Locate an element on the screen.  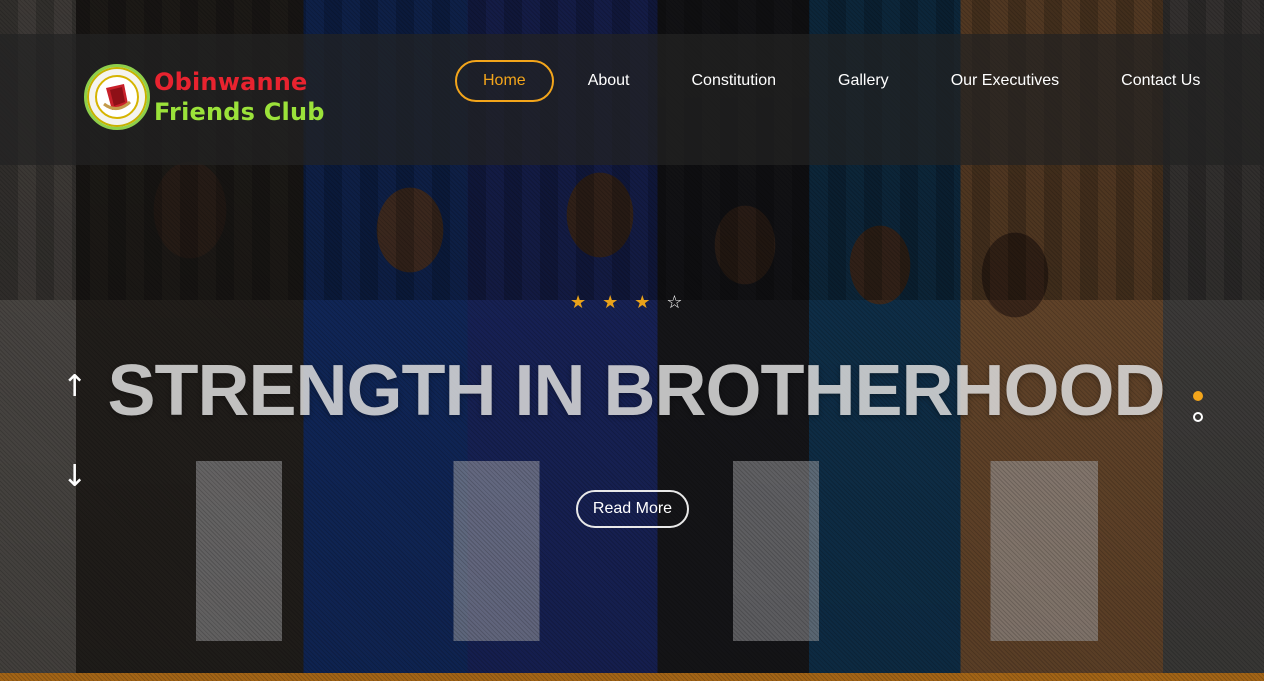
nav-home: Home is located at coordinates (504, 81).